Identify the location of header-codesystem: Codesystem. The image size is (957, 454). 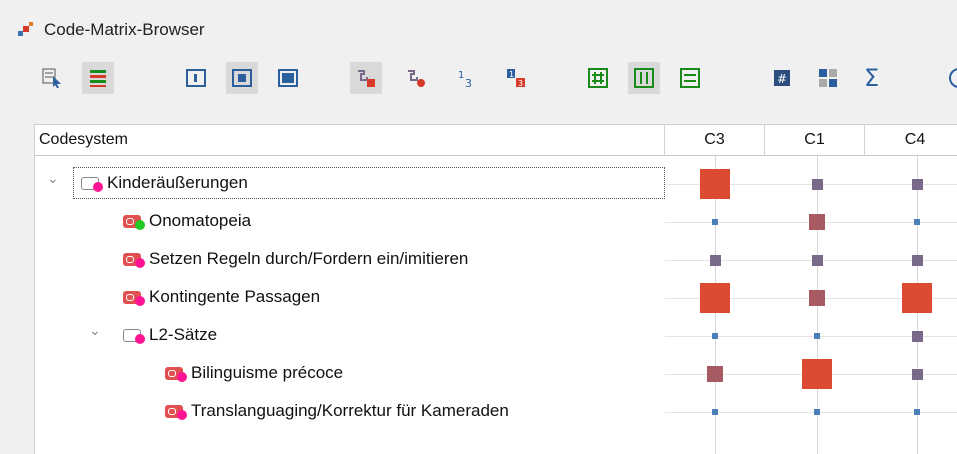
(350, 140).